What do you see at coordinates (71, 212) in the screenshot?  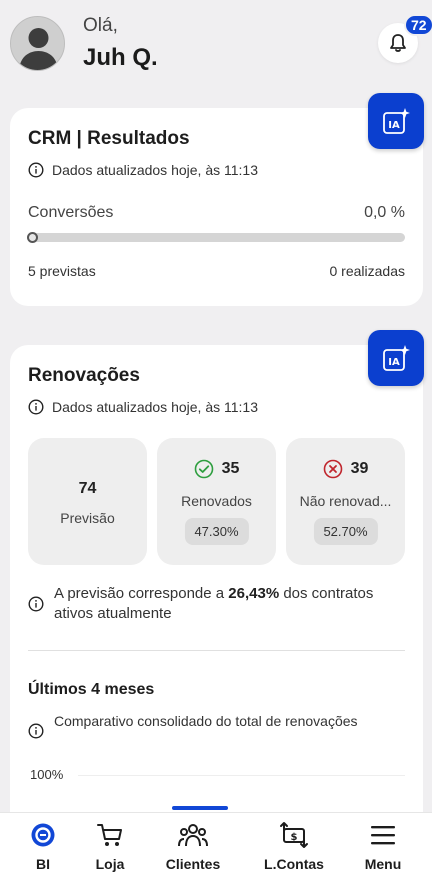 I see `conversions-label: Conversões` at bounding box center [71, 212].